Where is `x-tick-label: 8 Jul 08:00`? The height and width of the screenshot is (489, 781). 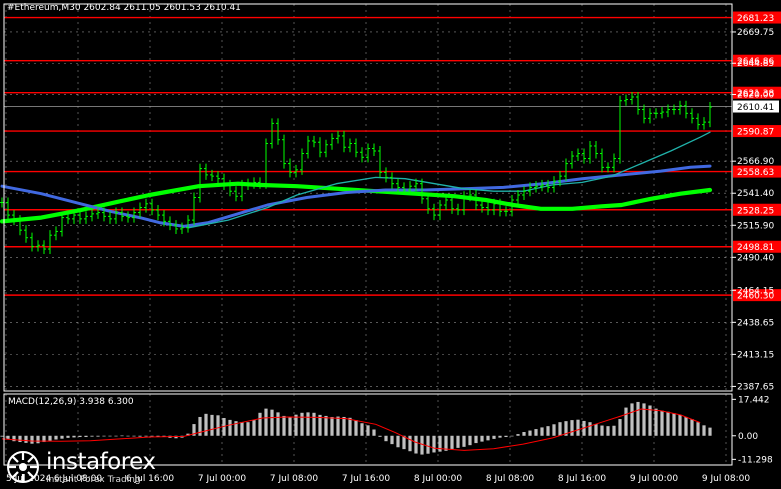
x-tick-label: 8 Jul 08:00 is located at coordinates (510, 479).